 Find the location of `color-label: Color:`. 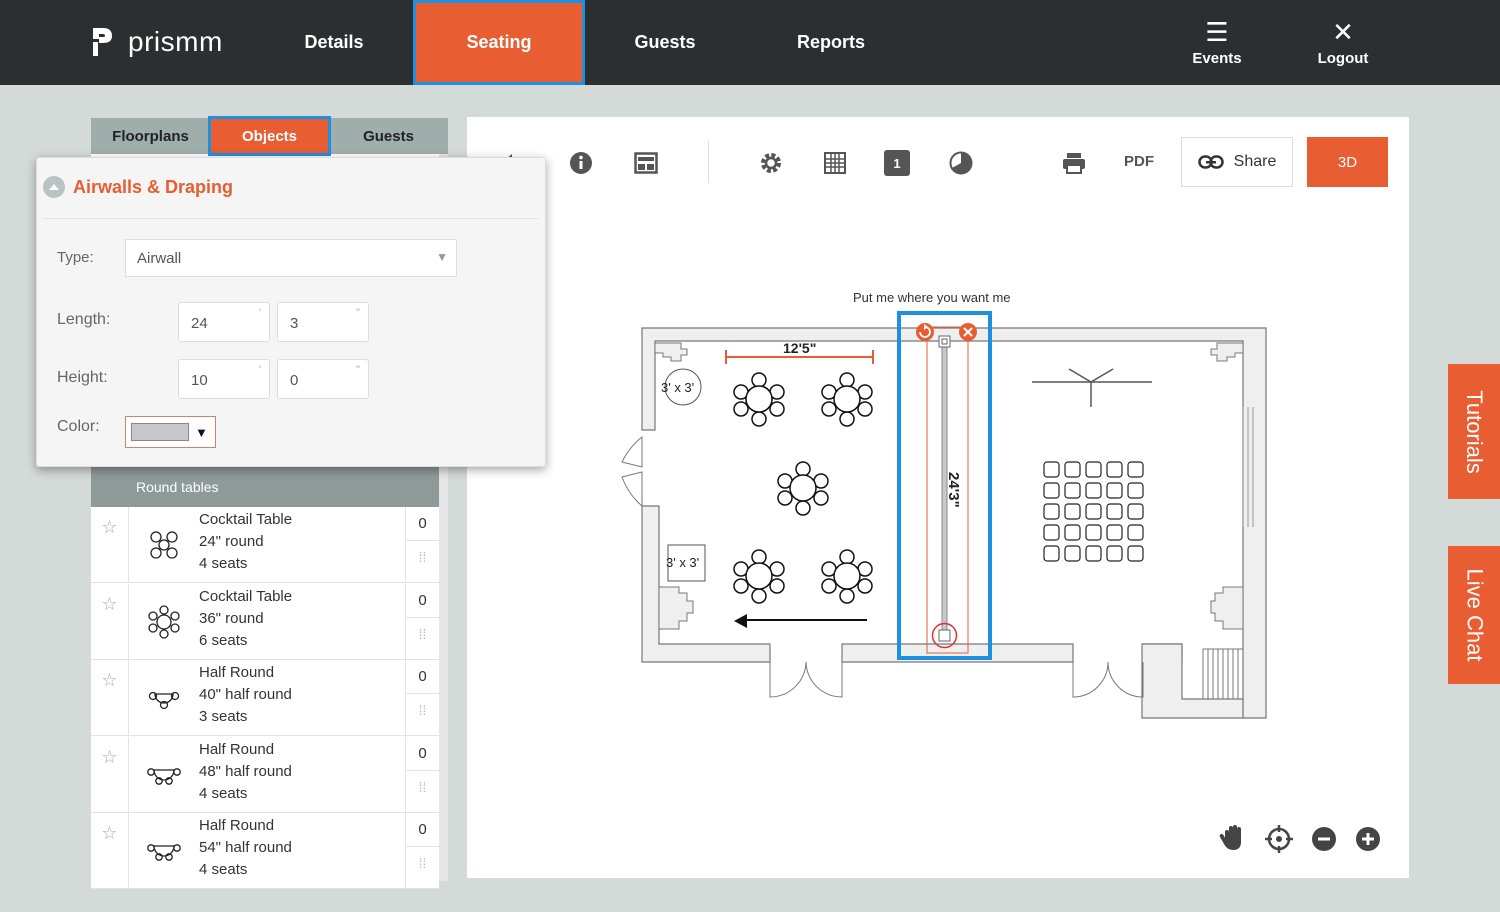

color-label: Color: is located at coordinates (78, 426).